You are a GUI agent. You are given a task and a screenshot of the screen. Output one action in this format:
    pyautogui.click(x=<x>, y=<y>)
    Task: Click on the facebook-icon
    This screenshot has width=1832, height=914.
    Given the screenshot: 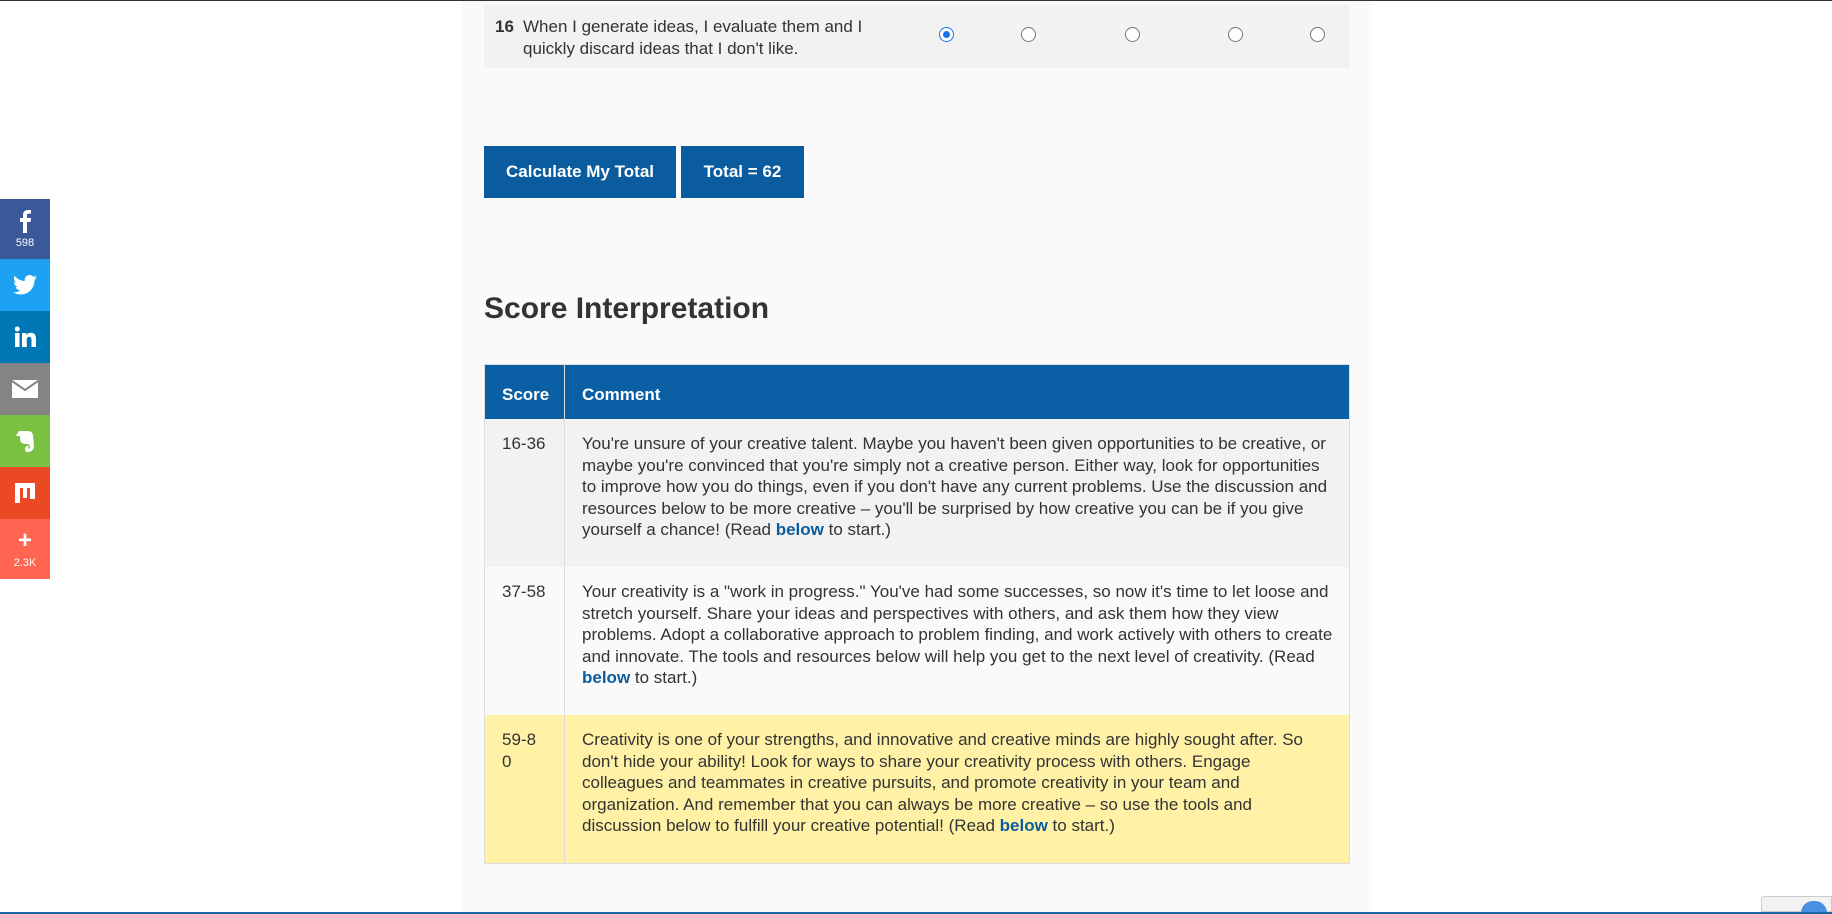 What is the action you would take?
    pyautogui.click(x=25, y=221)
    